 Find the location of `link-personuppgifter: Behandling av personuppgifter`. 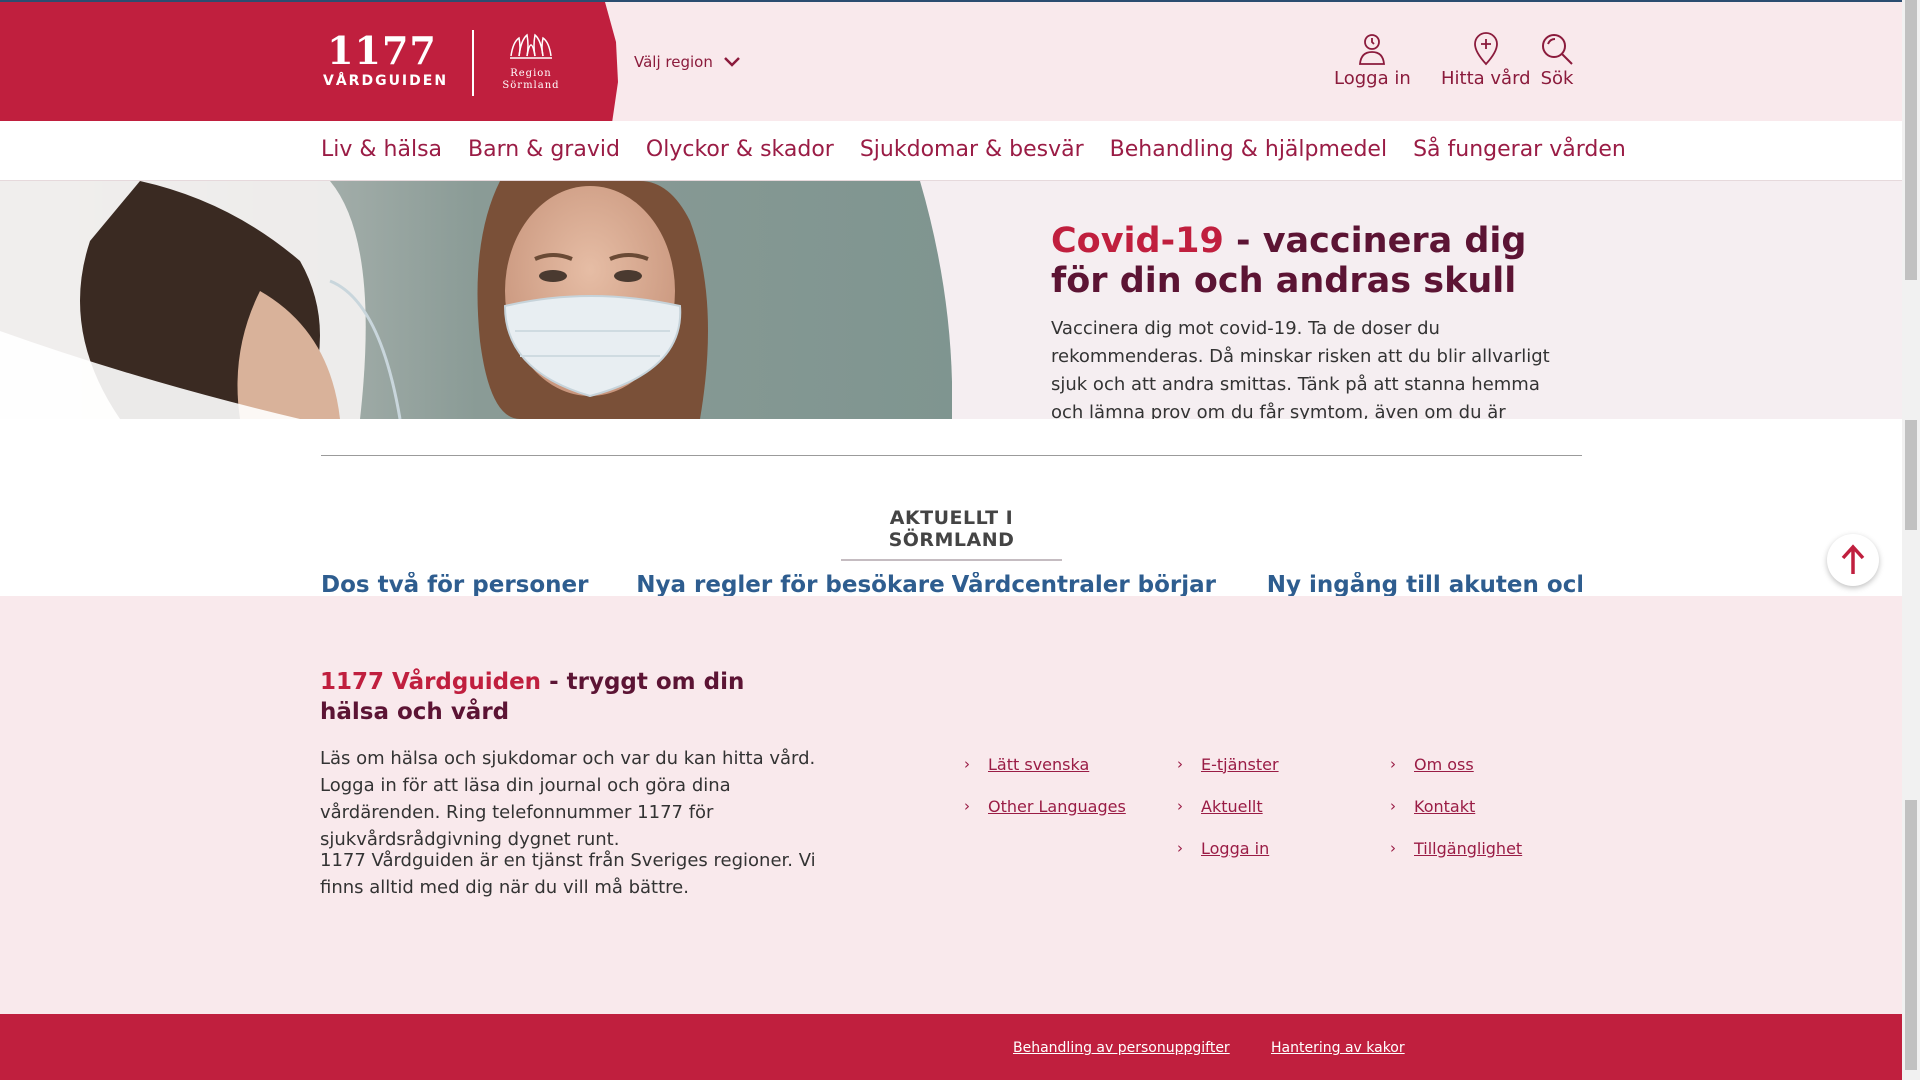

link-personuppgifter: Behandling av personuppgifter is located at coordinates (1121, 1048).